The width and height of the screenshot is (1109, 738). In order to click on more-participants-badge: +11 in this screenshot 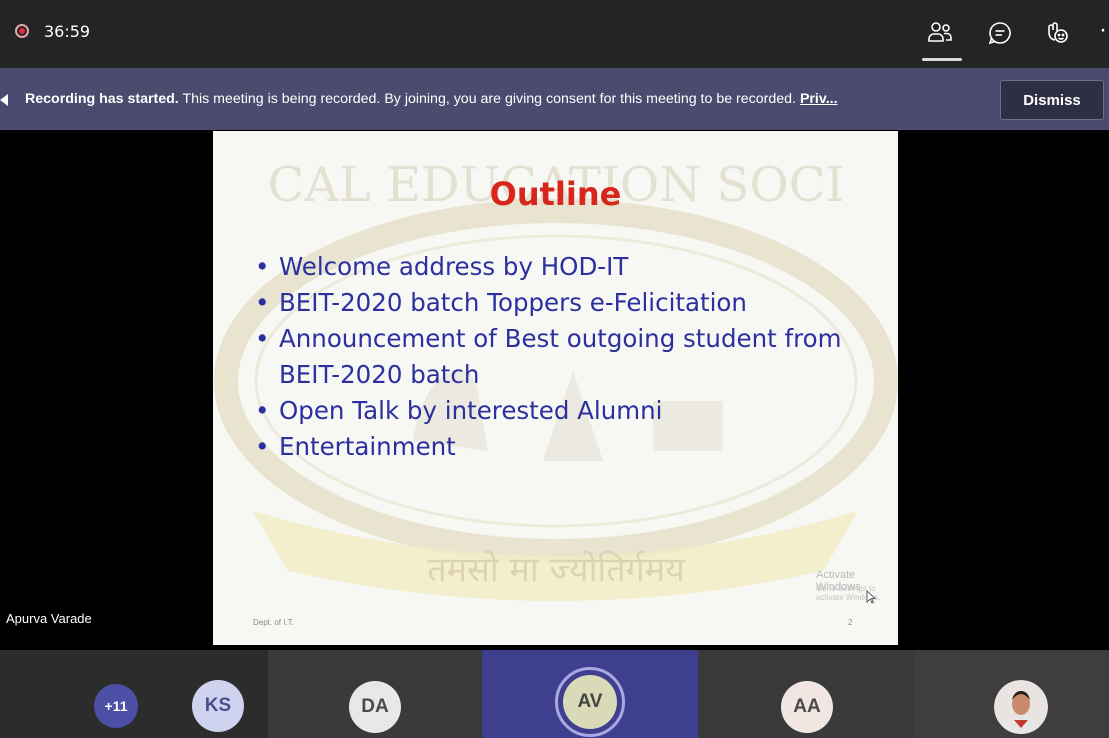, I will do `click(116, 706)`.